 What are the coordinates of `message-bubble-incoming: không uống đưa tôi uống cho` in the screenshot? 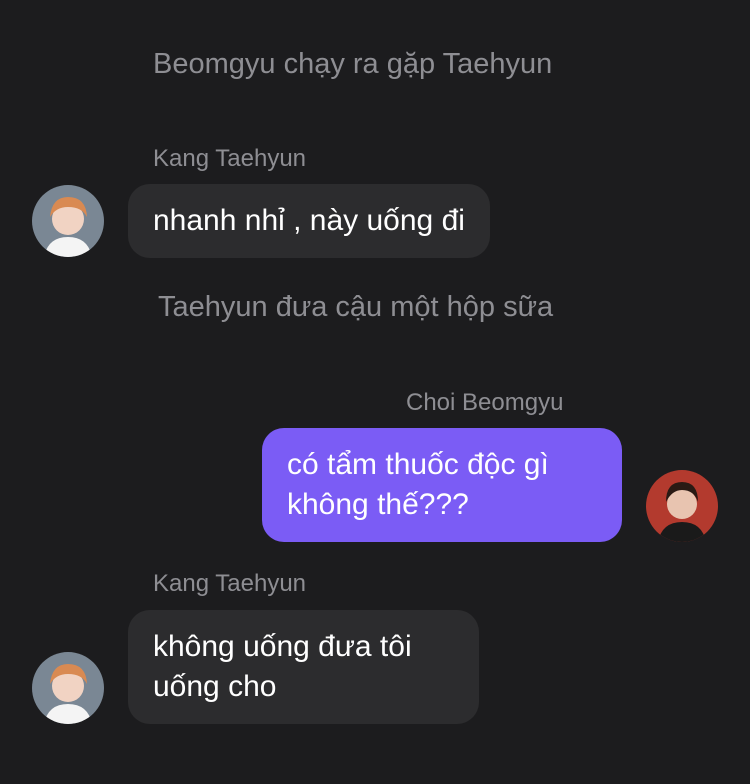 It's located at (303, 667).